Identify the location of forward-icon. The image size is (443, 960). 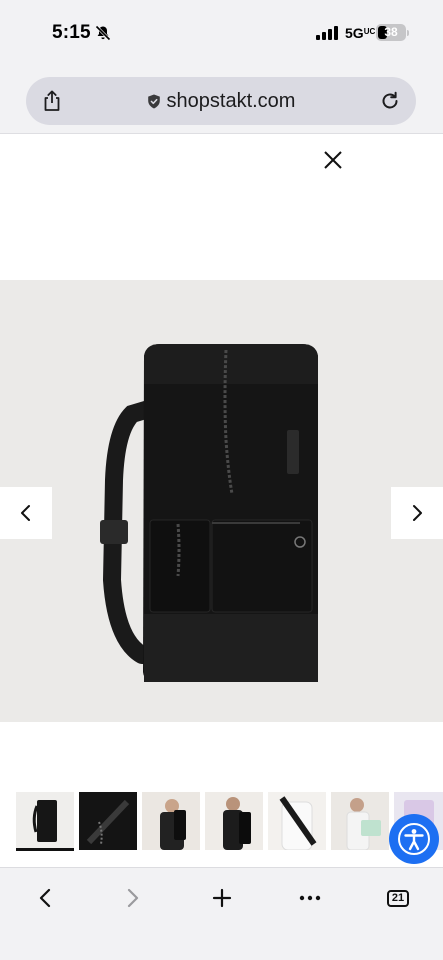
(133, 898).